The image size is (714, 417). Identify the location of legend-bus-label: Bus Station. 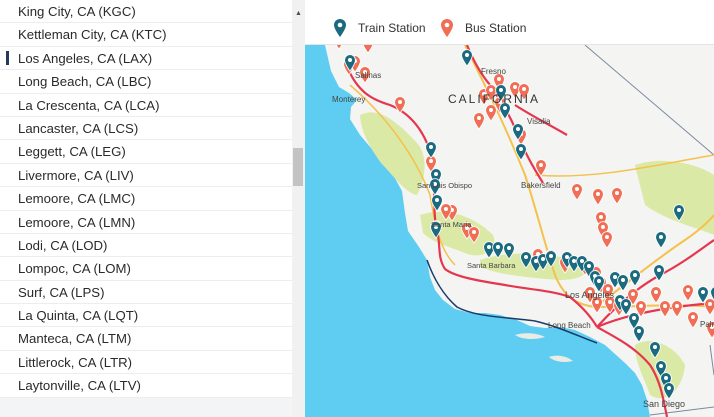
(496, 28).